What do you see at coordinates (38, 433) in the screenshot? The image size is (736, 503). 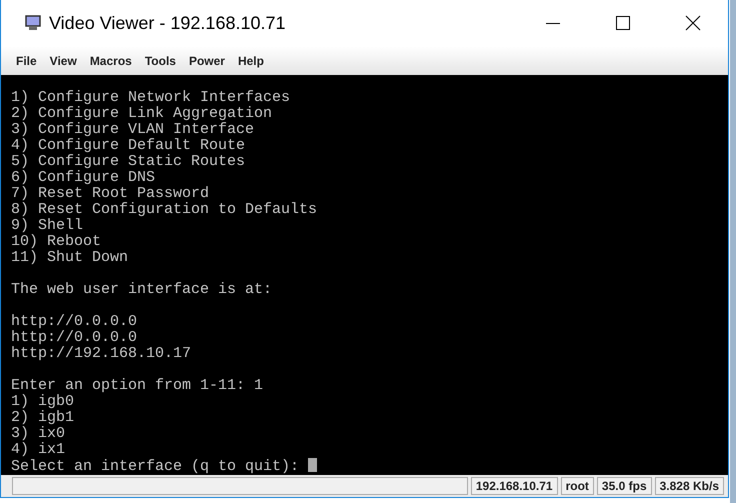 I see `console-line: 3) ix0` at bounding box center [38, 433].